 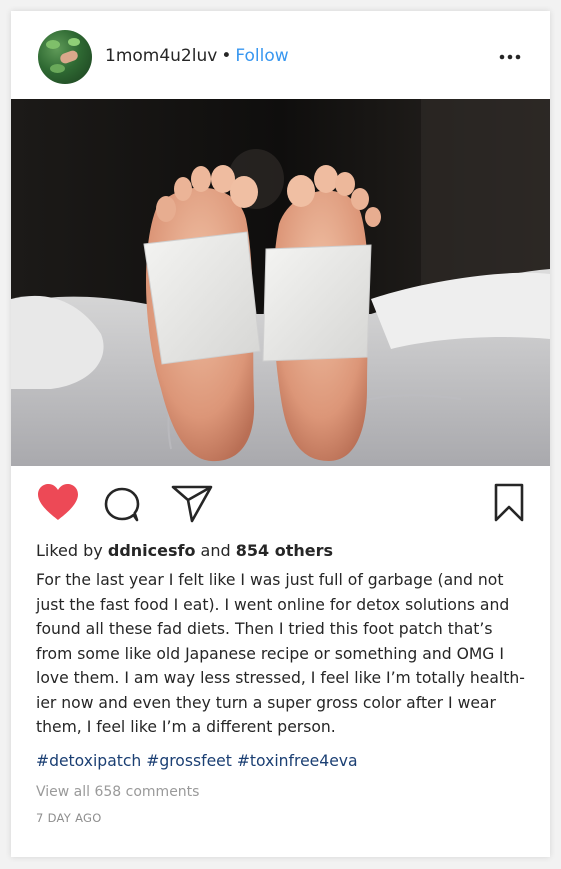 I want to click on post-header: 1mom4u2luv • Follow, so click(x=280, y=55).